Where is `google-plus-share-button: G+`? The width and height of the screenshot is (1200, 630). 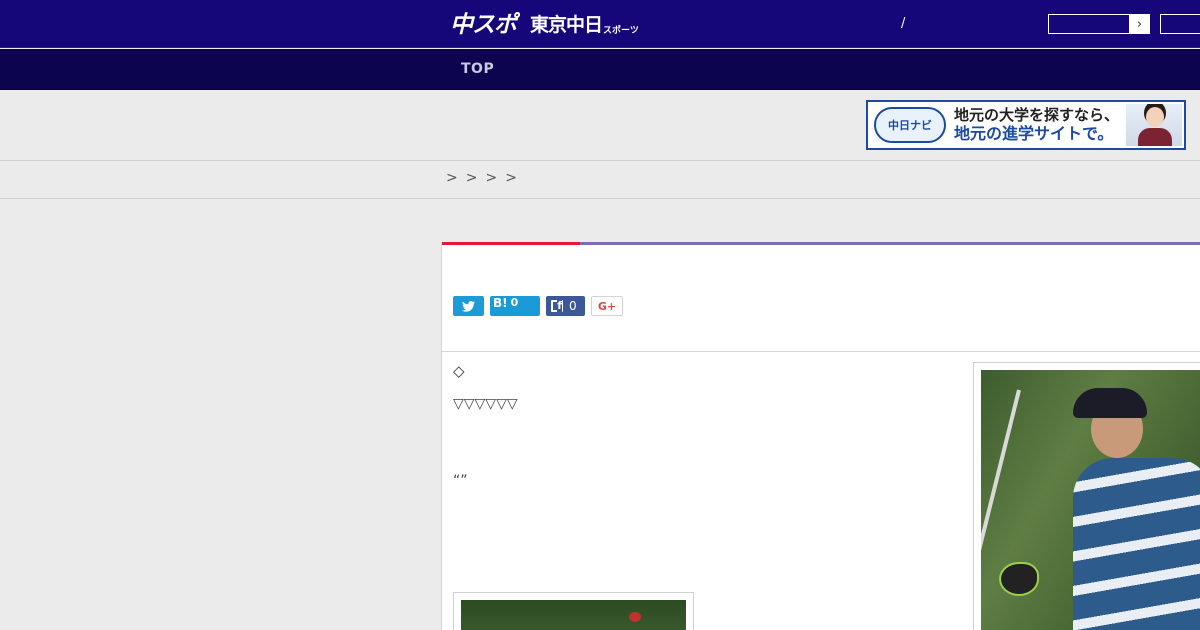 google-plus-share-button: G+ is located at coordinates (607, 306).